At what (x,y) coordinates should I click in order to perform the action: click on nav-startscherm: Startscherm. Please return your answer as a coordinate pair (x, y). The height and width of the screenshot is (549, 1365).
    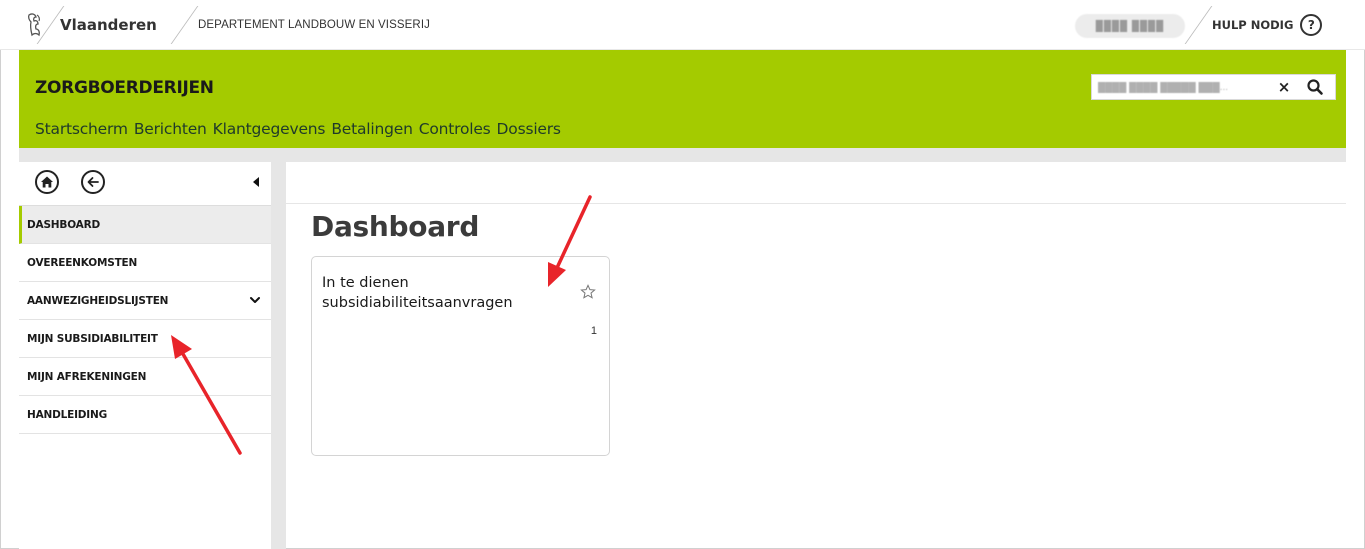
    Looking at the image, I should click on (81, 129).